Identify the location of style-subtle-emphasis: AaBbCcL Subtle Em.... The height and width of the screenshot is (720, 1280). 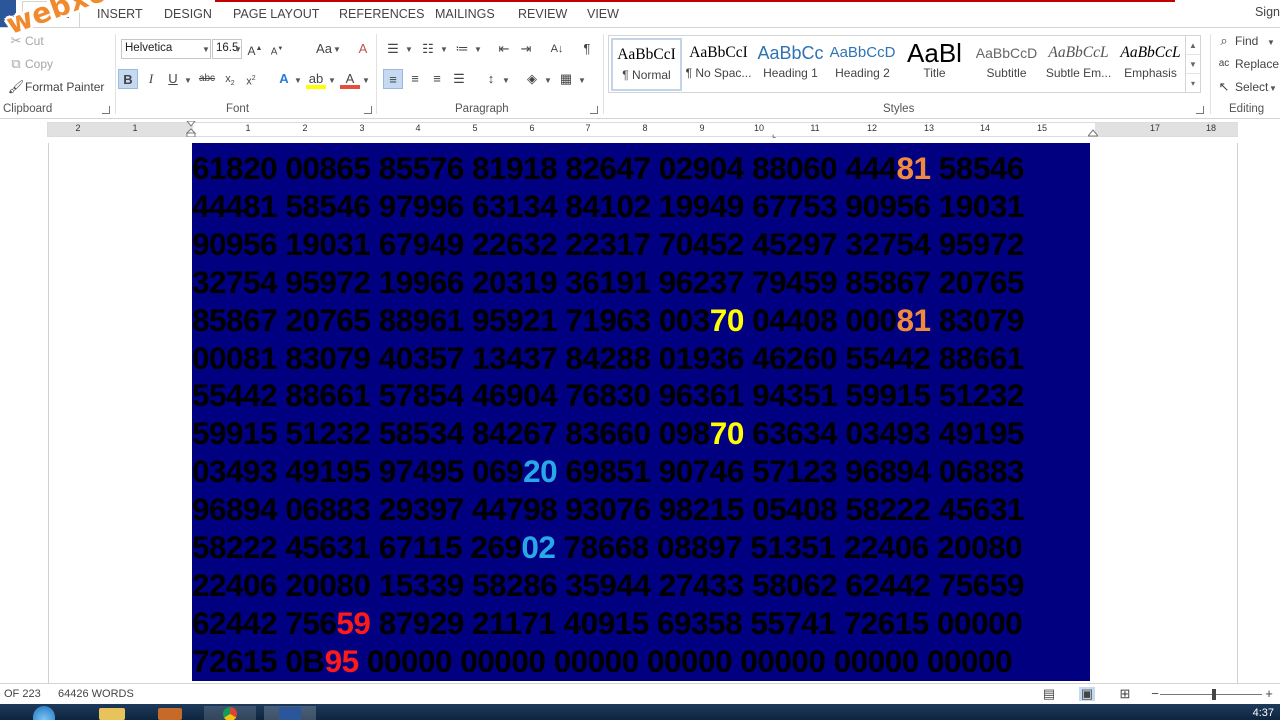
(1078, 64).